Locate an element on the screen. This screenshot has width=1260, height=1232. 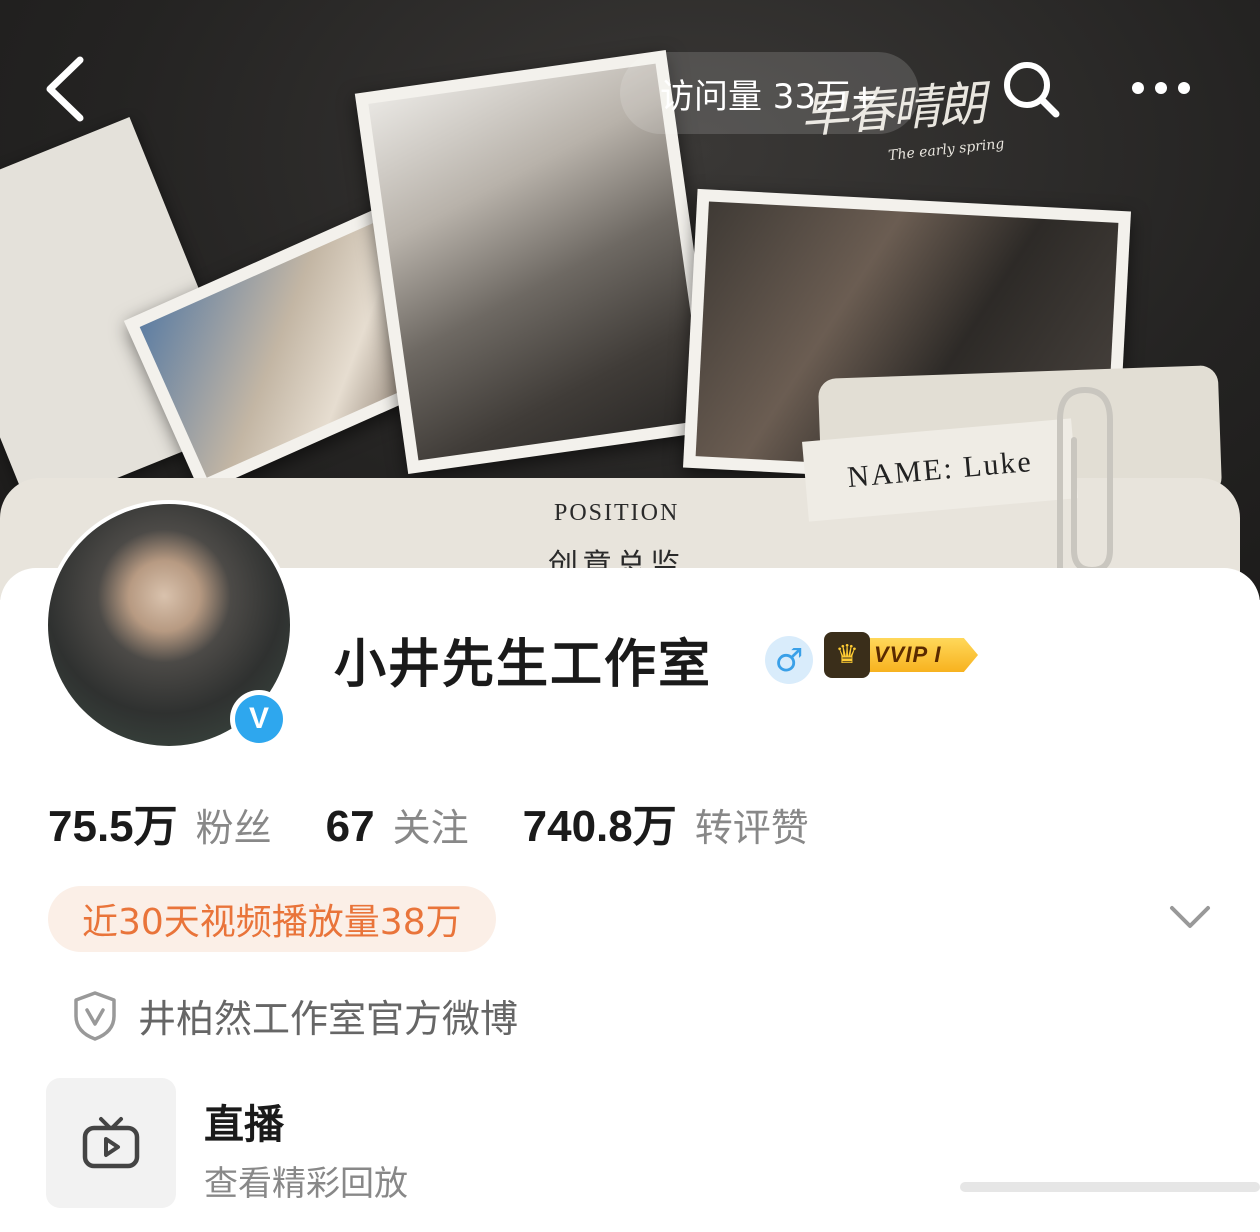
tv-play-icon is located at coordinates (111, 1143).